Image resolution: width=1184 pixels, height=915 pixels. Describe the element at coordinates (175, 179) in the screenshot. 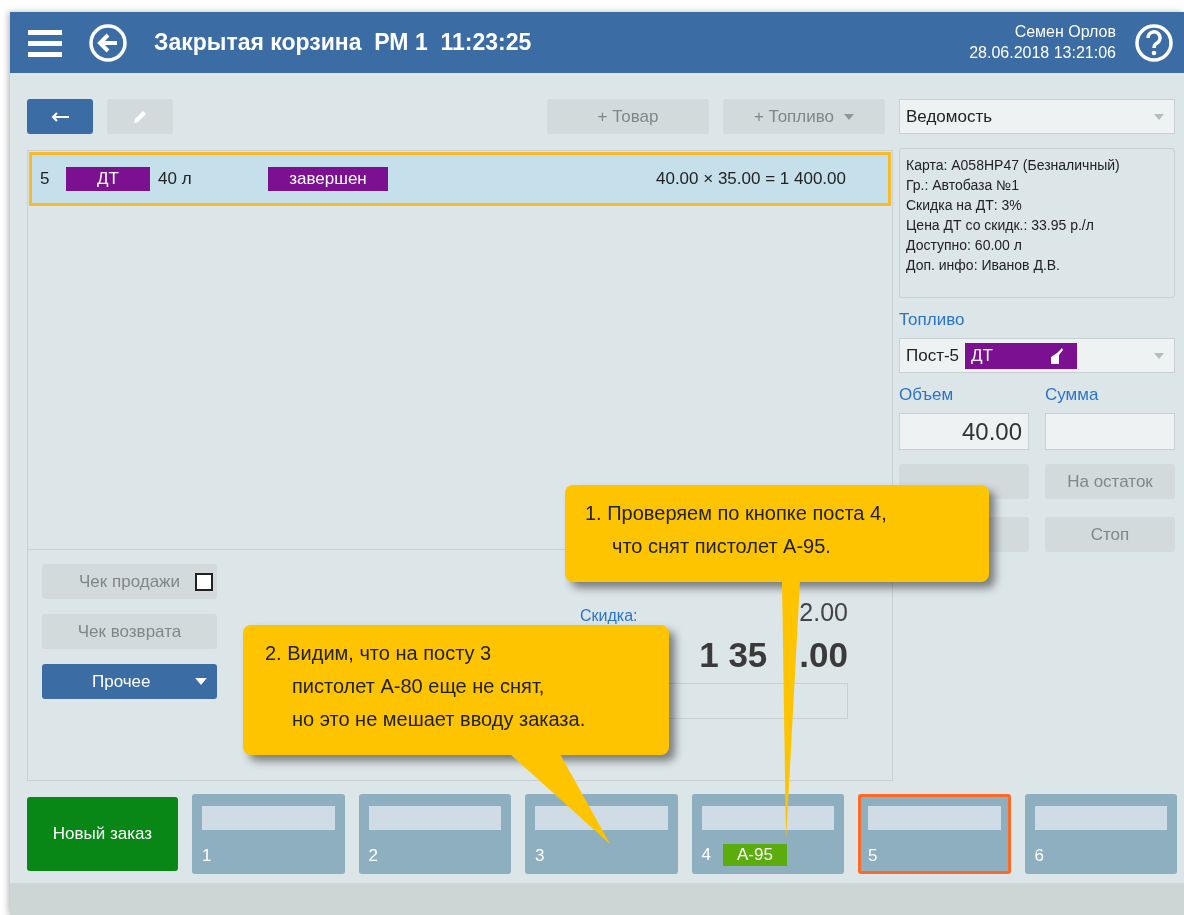

I see `volume-text: 40 л` at that location.